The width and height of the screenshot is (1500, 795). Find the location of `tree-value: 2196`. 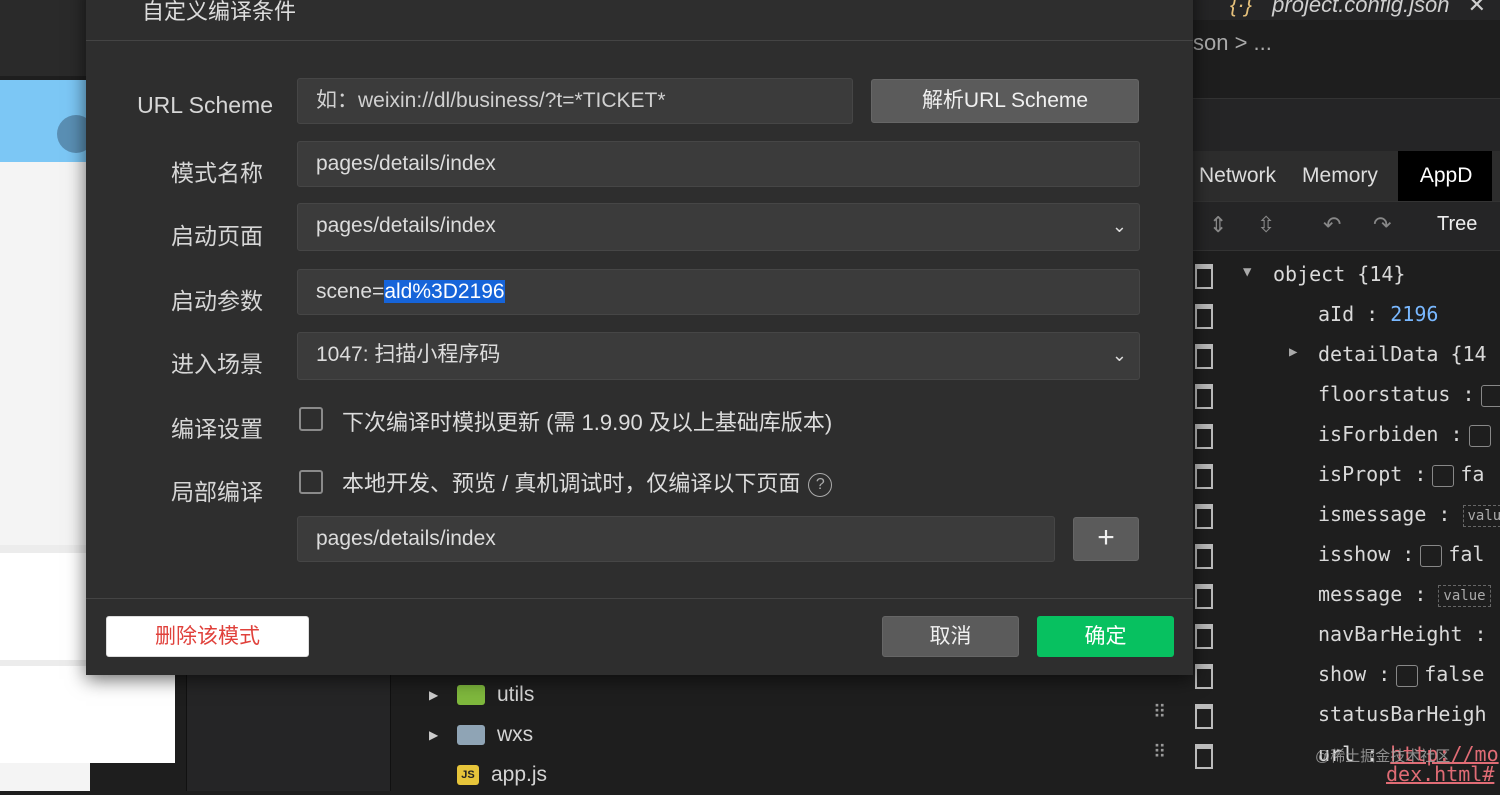

tree-value: 2196 is located at coordinates (1414, 314).